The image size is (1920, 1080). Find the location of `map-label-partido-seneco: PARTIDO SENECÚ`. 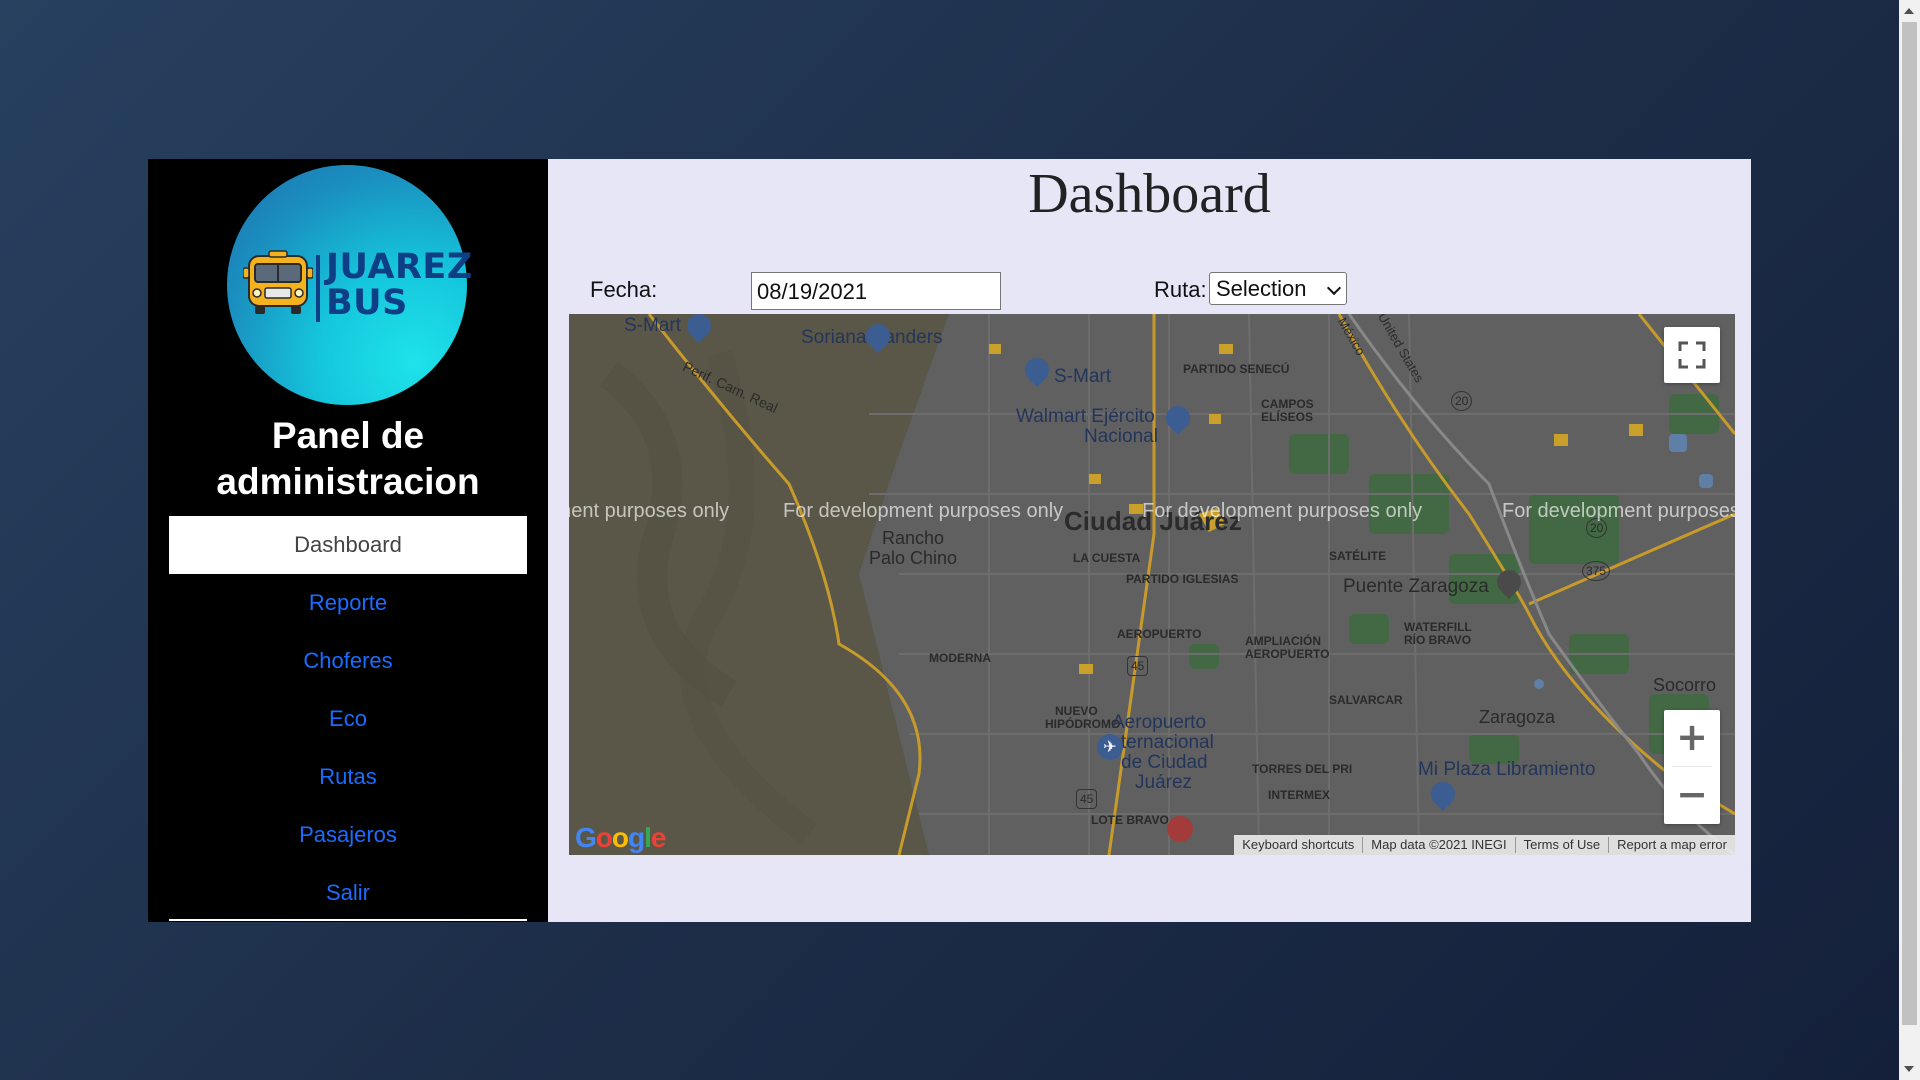

map-label-partido-seneco: PARTIDO SENECÚ is located at coordinates (1236, 369).